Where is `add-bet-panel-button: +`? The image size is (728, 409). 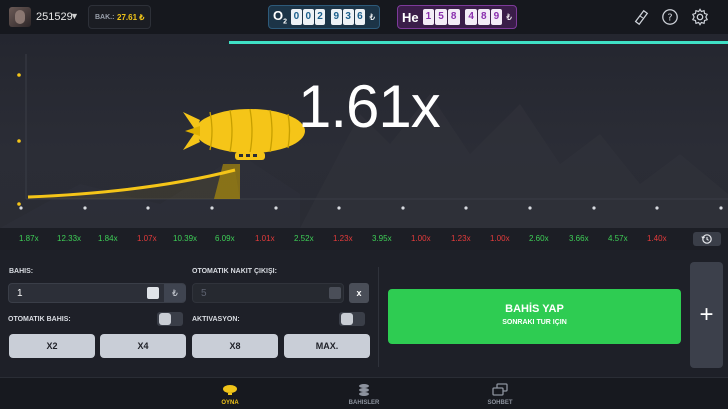
add-bet-panel-button: + is located at coordinates (706, 315).